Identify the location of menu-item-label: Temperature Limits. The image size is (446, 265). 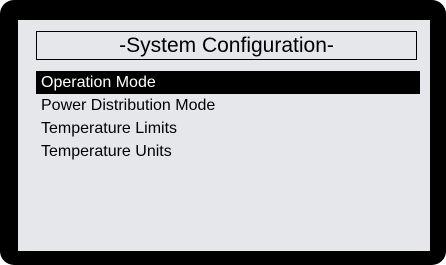
(109, 128).